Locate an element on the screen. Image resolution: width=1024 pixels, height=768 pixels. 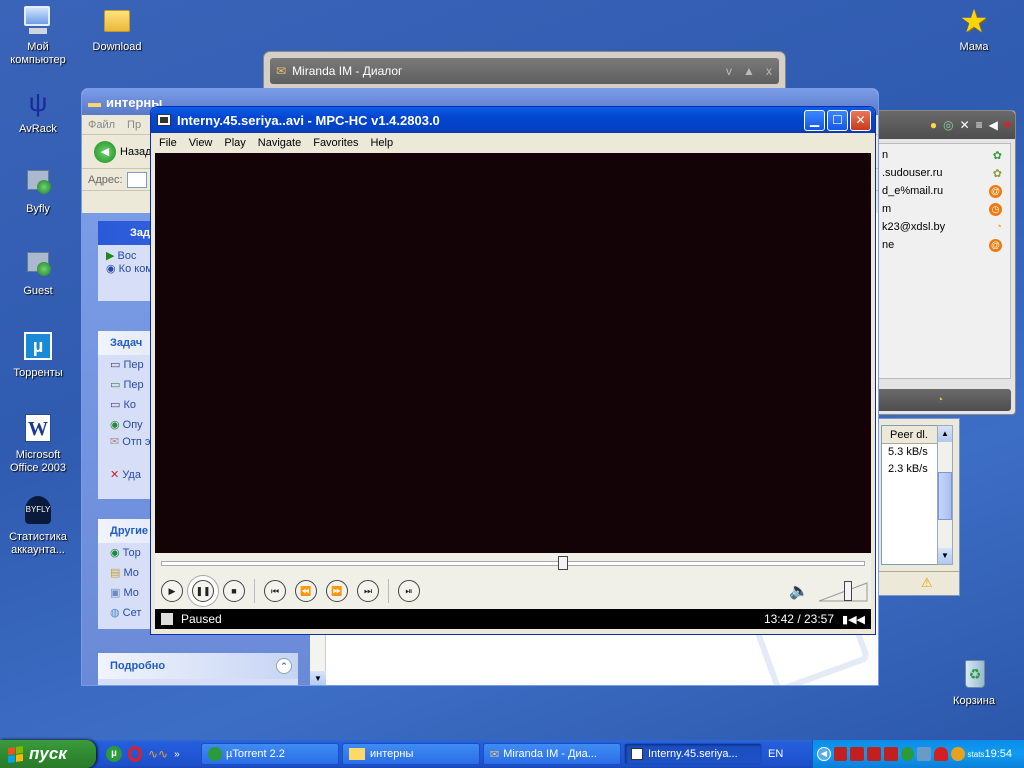
close-button: ✕ is located at coordinates (860, 120).